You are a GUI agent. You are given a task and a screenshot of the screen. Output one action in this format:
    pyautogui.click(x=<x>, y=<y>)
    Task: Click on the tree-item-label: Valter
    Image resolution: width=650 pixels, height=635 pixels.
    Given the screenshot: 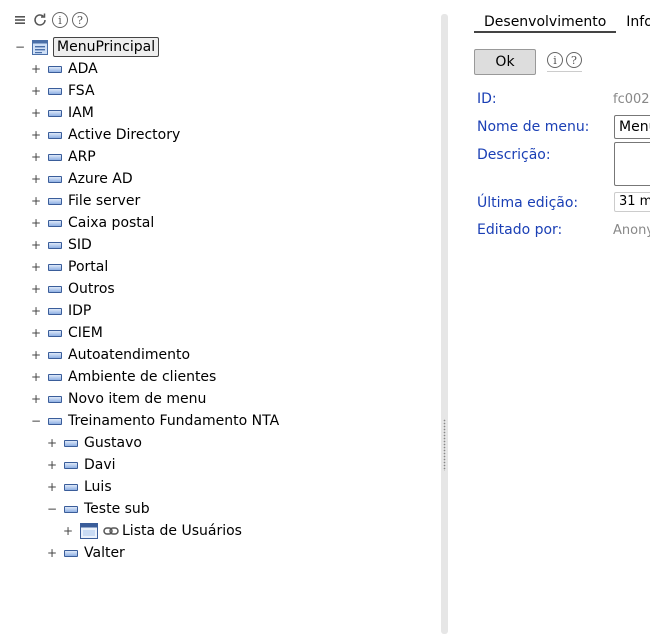 What is the action you would take?
    pyautogui.click(x=104, y=553)
    